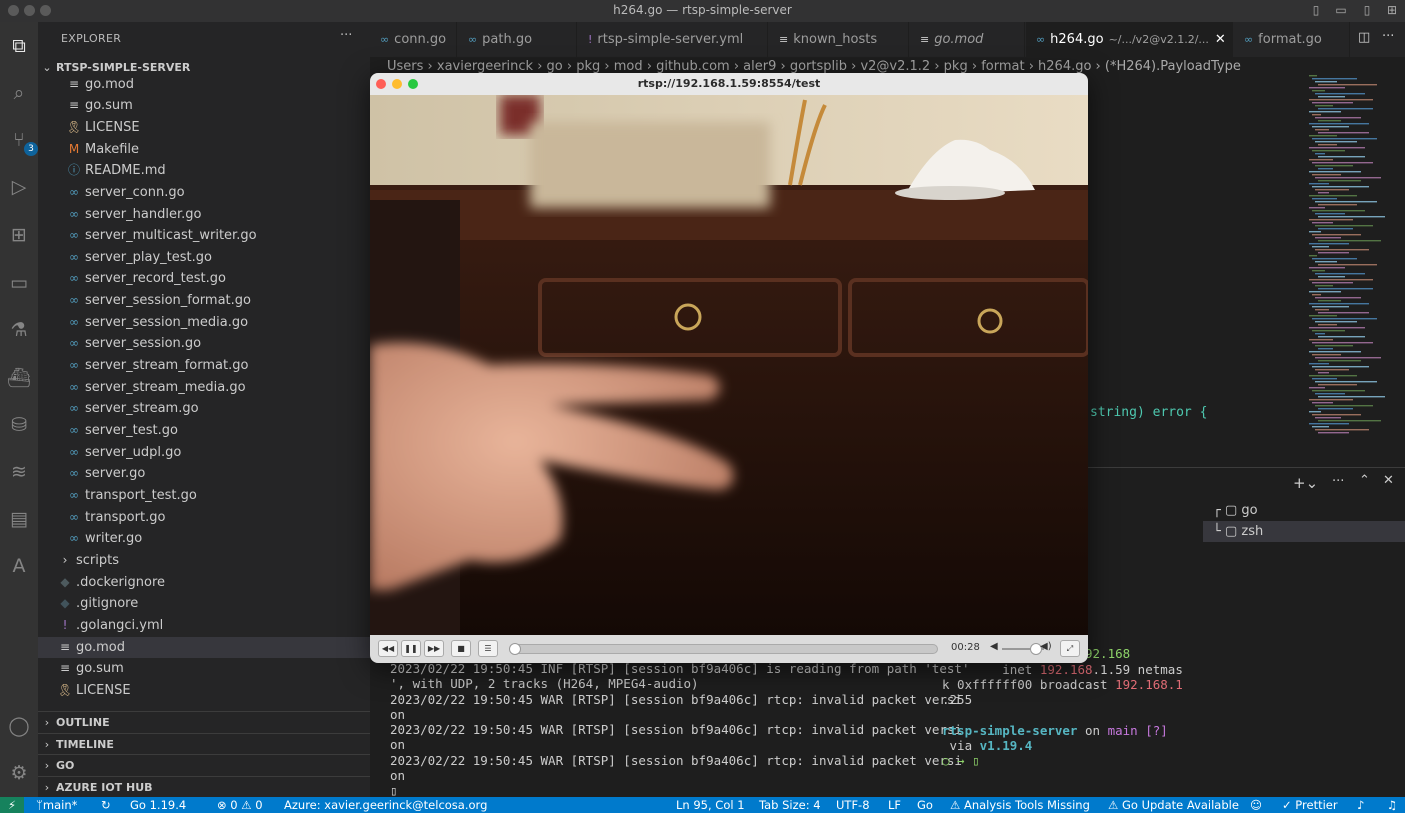  I want to click on explorer-icon: ⧉, so click(19, 46).